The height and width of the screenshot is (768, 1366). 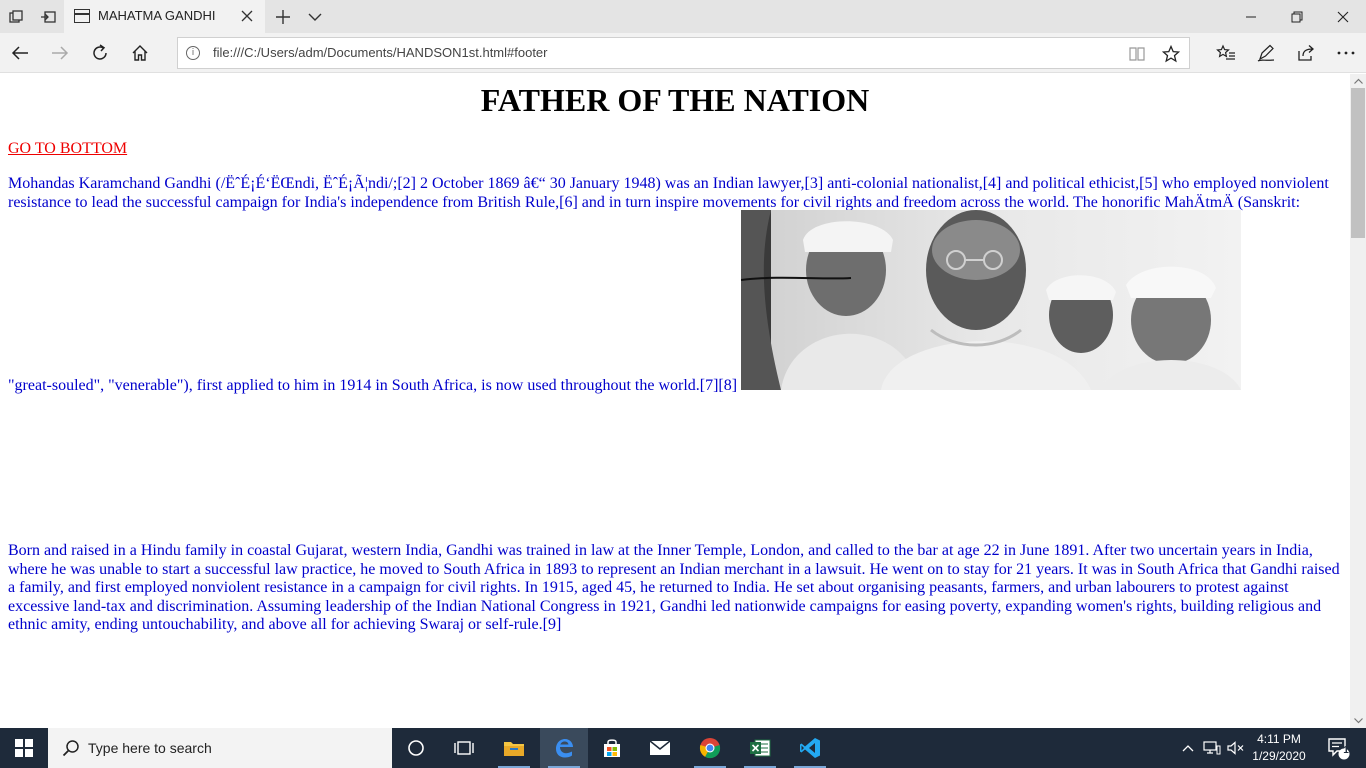 What do you see at coordinates (1171, 54) in the screenshot?
I see `favorite-star-icon` at bounding box center [1171, 54].